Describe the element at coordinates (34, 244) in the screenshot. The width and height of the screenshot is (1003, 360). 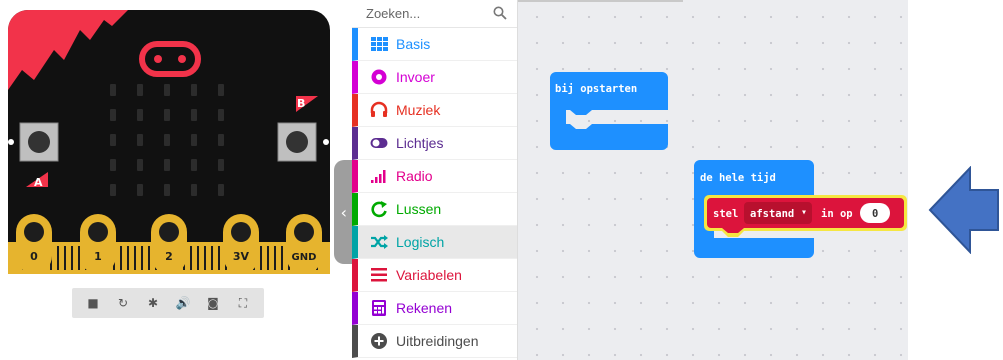
I see `pin-0: 0` at that location.